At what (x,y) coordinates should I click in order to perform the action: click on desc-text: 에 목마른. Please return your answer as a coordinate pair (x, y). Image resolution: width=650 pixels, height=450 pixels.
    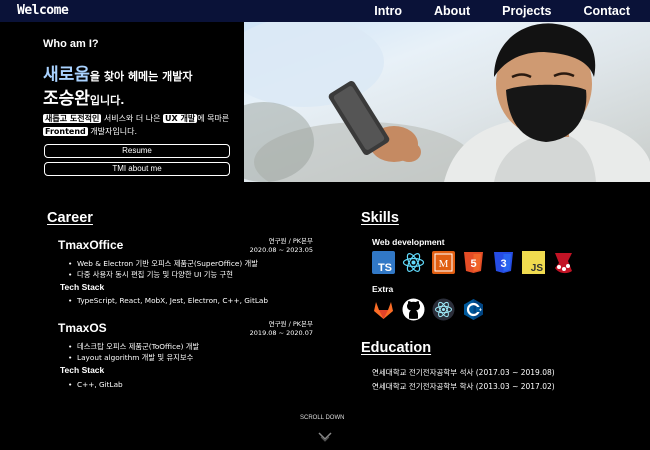
    Looking at the image, I should click on (213, 118).